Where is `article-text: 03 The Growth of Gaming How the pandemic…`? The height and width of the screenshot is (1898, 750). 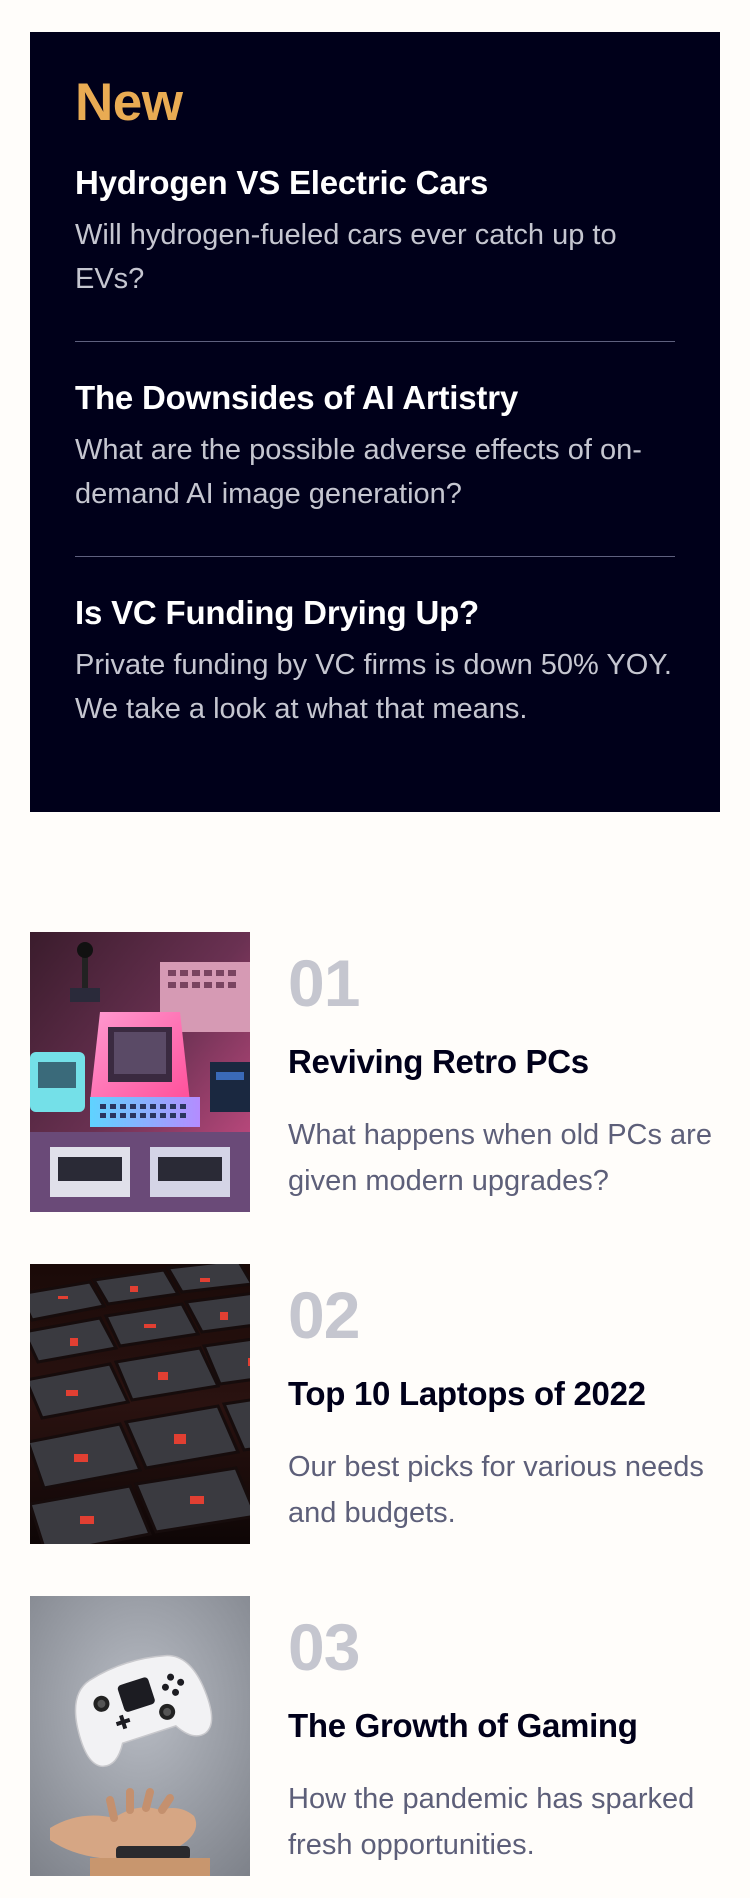
article-text: 03 The Growth of Gaming How the pandemic… is located at coordinates (508, 1732).